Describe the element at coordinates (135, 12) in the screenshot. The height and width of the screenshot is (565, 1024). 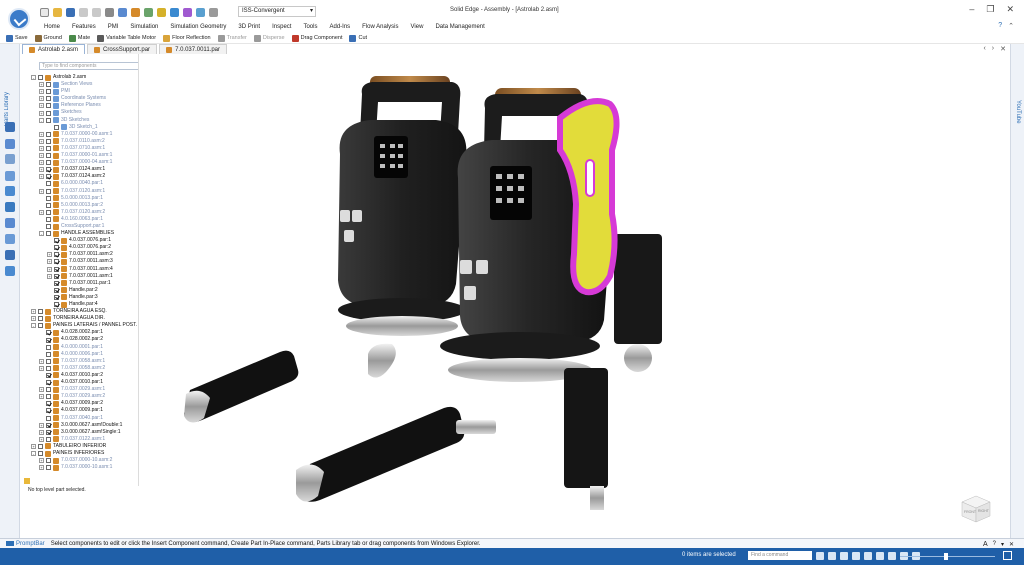
I see `color-icon` at that location.